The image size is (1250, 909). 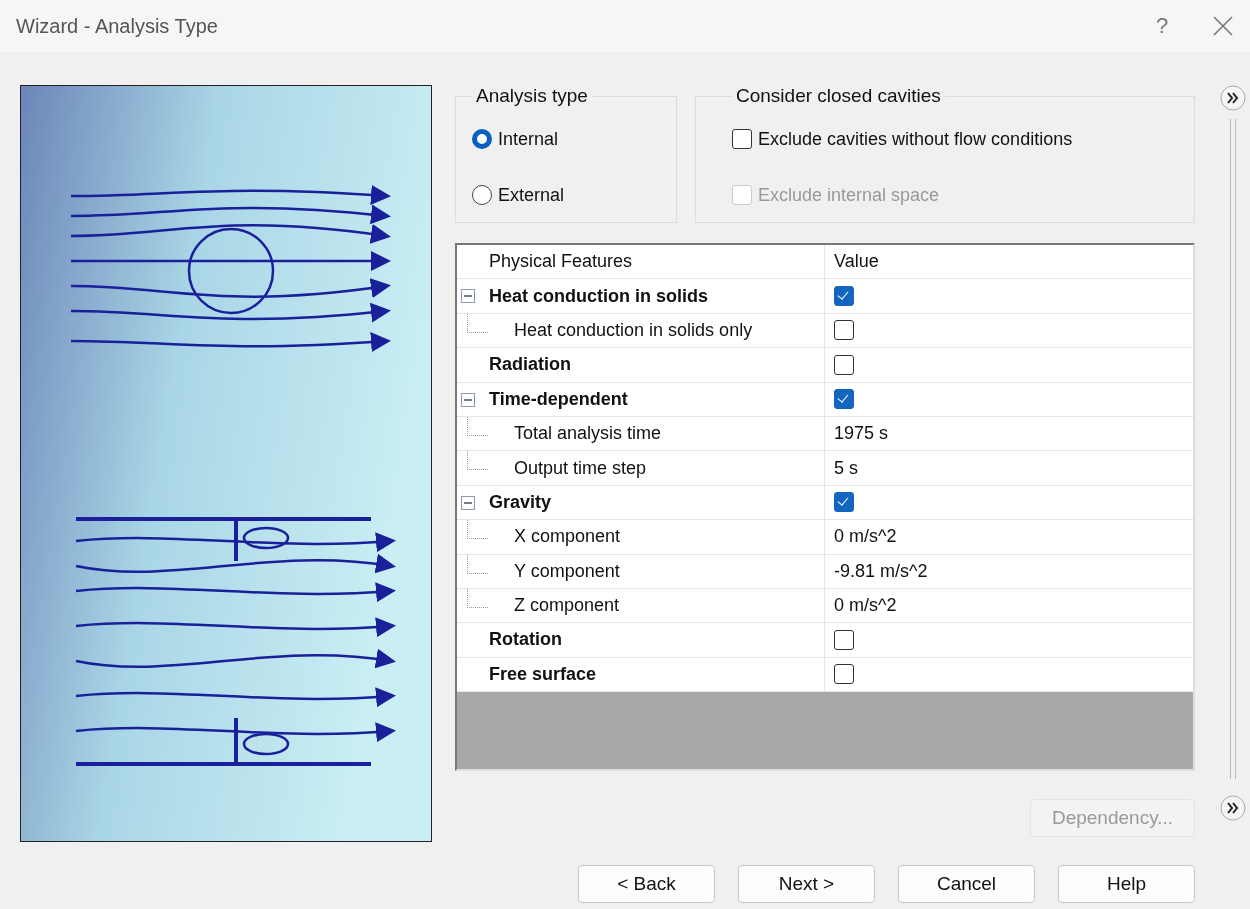 What do you see at coordinates (915, 139) in the screenshot?
I see `checkbox-label: Exclude cavities without flow conditions` at bounding box center [915, 139].